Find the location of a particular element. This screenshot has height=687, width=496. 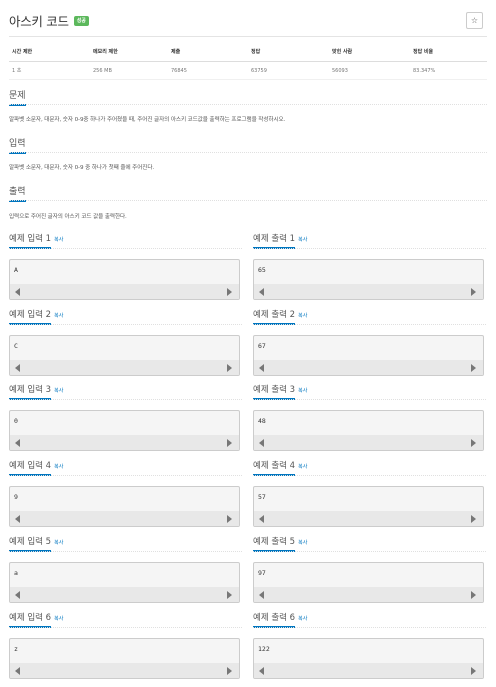

input-description: 알파벳 소문자, 대문자, 숫자 0-9 중 하나가 첫째 줄에 주어진다. is located at coordinates (82, 168).